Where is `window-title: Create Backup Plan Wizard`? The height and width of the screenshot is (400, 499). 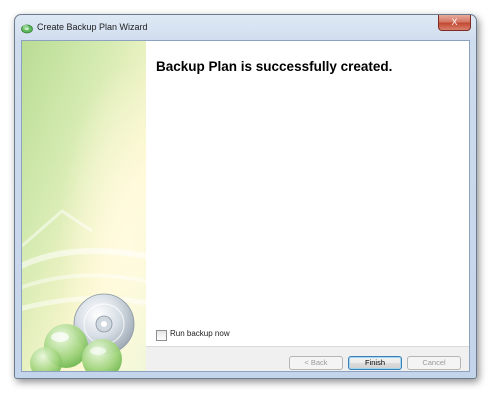
window-title: Create Backup Plan Wizard is located at coordinates (92, 27).